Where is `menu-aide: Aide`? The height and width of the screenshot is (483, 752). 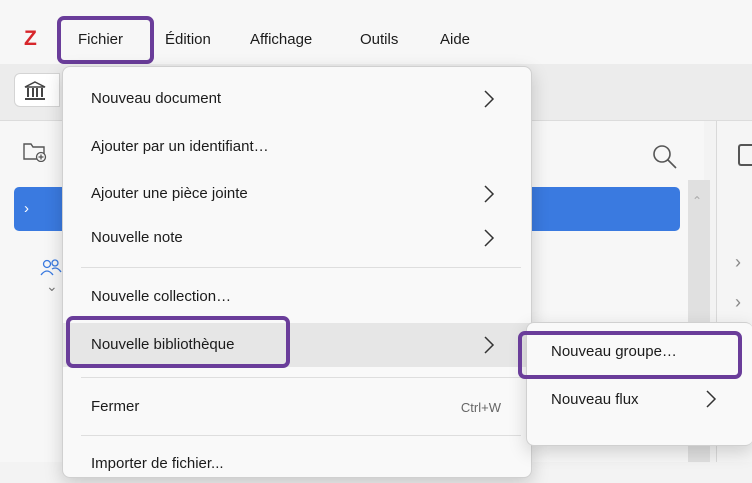 menu-aide: Aide is located at coordinates (455, 39).